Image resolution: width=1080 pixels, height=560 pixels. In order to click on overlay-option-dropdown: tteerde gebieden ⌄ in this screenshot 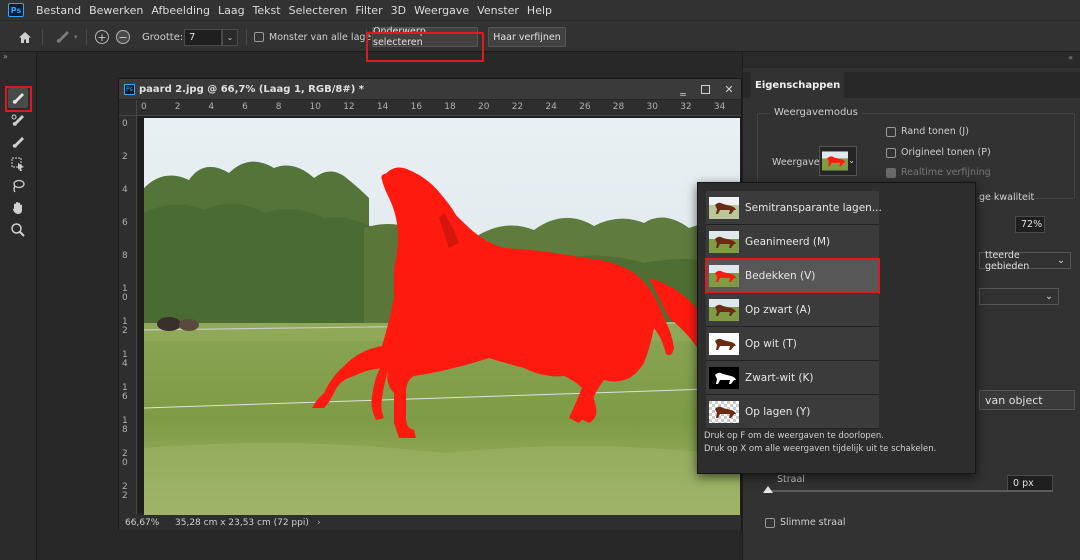, I will do `click(1025, 261)`.